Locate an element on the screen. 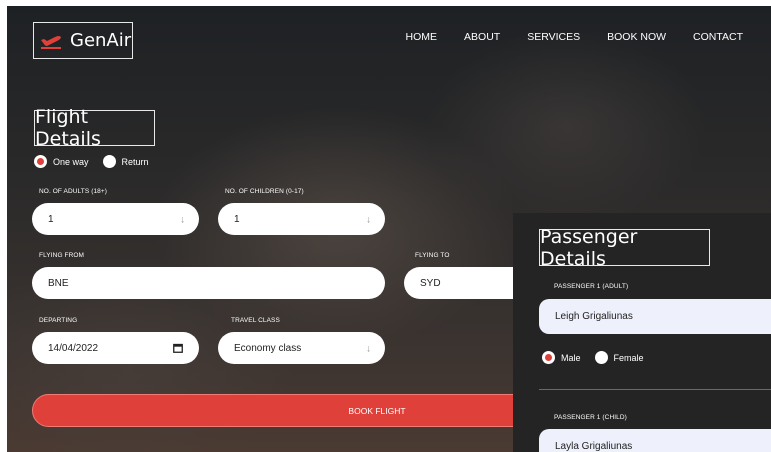  travel-class-select: Economy class ↓ is located at coordinates (301, 348).